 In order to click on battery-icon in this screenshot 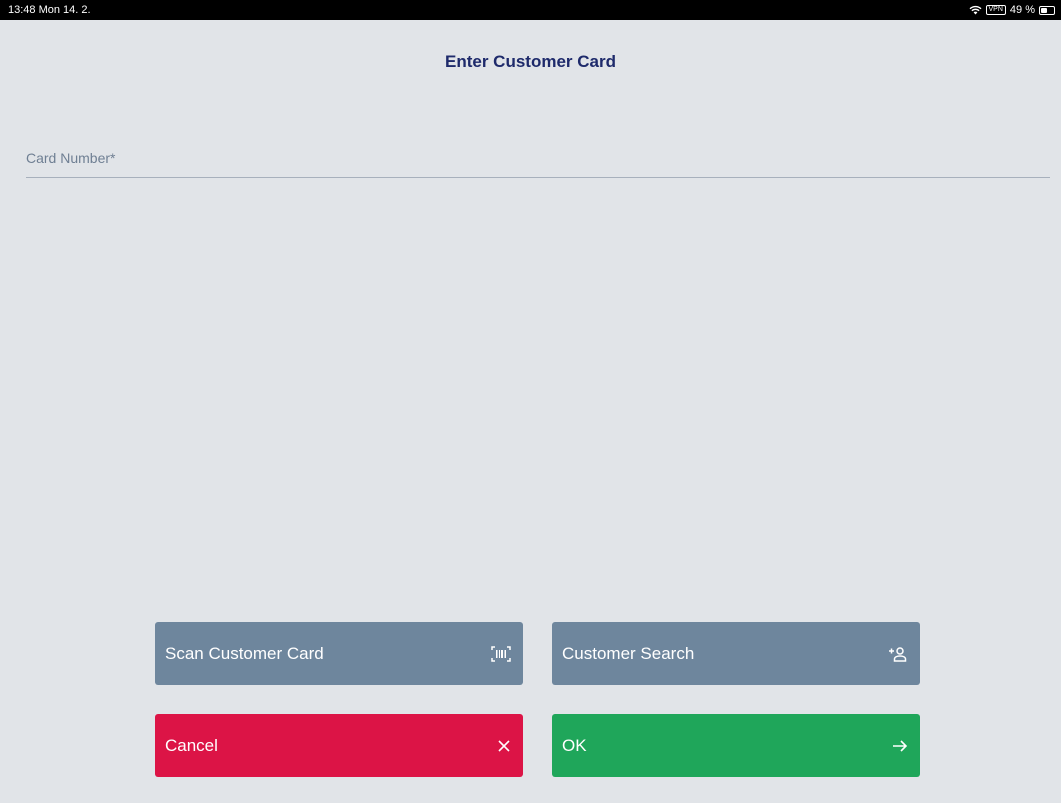, I will do `click(1047, 10)`.